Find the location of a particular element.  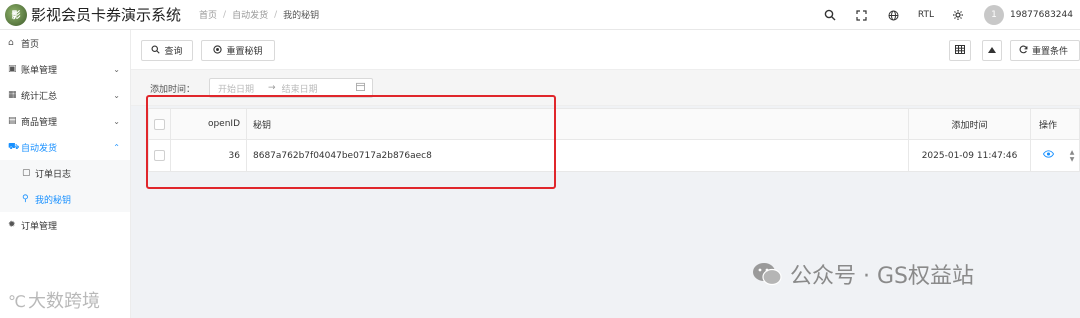

breadcrumb-home: 首页 is located at coordinates (208, 14).